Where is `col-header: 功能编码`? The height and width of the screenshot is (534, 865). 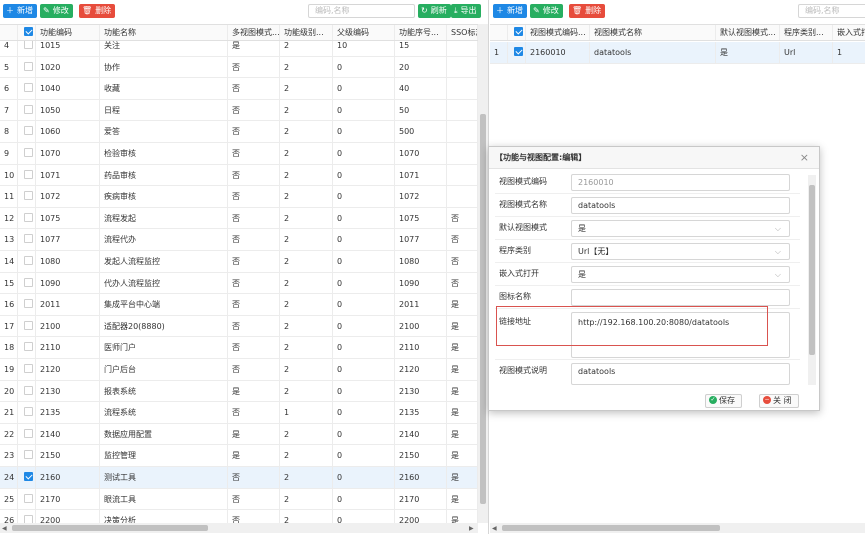
col-header: 功能编码 is located at coordinates (68, 32).